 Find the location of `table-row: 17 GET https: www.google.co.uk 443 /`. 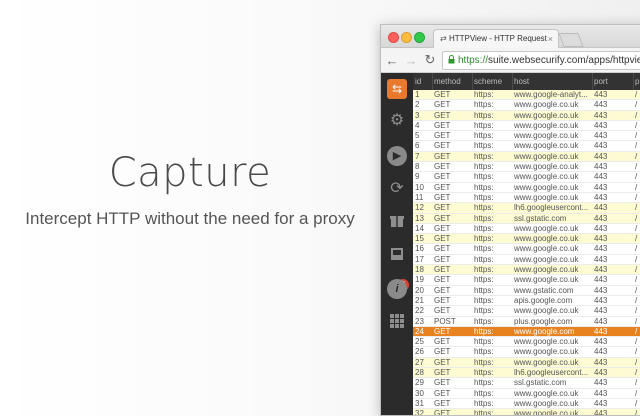

table-row: 17 GET https: www.google.co.uk 443 / is located at coordinates (526, 260).